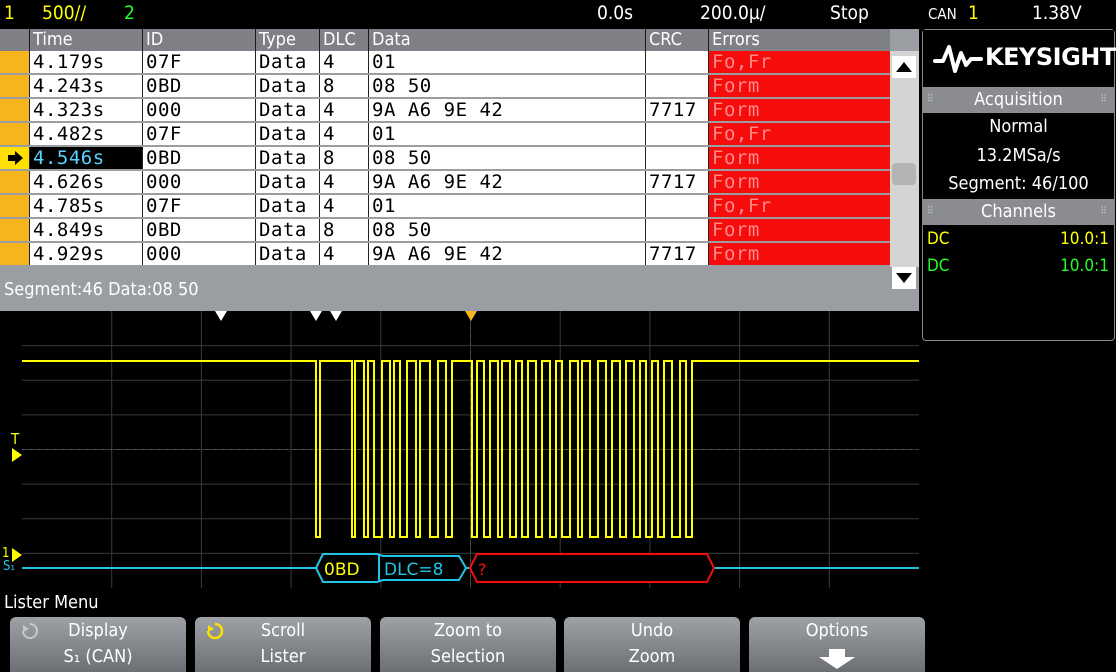 The image size is (1116, 672). Describe the element at coordinates (1018, 212) in the screenshot. I see `channels-title: ⠿ Channels ⠿` at that location.